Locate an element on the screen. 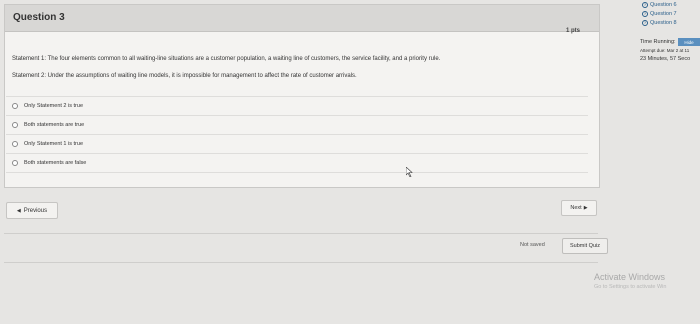 Image resolution: width=700 pixels, height=324 pixels. time-running-label: Time Running: is located at coordinates (658, 42).